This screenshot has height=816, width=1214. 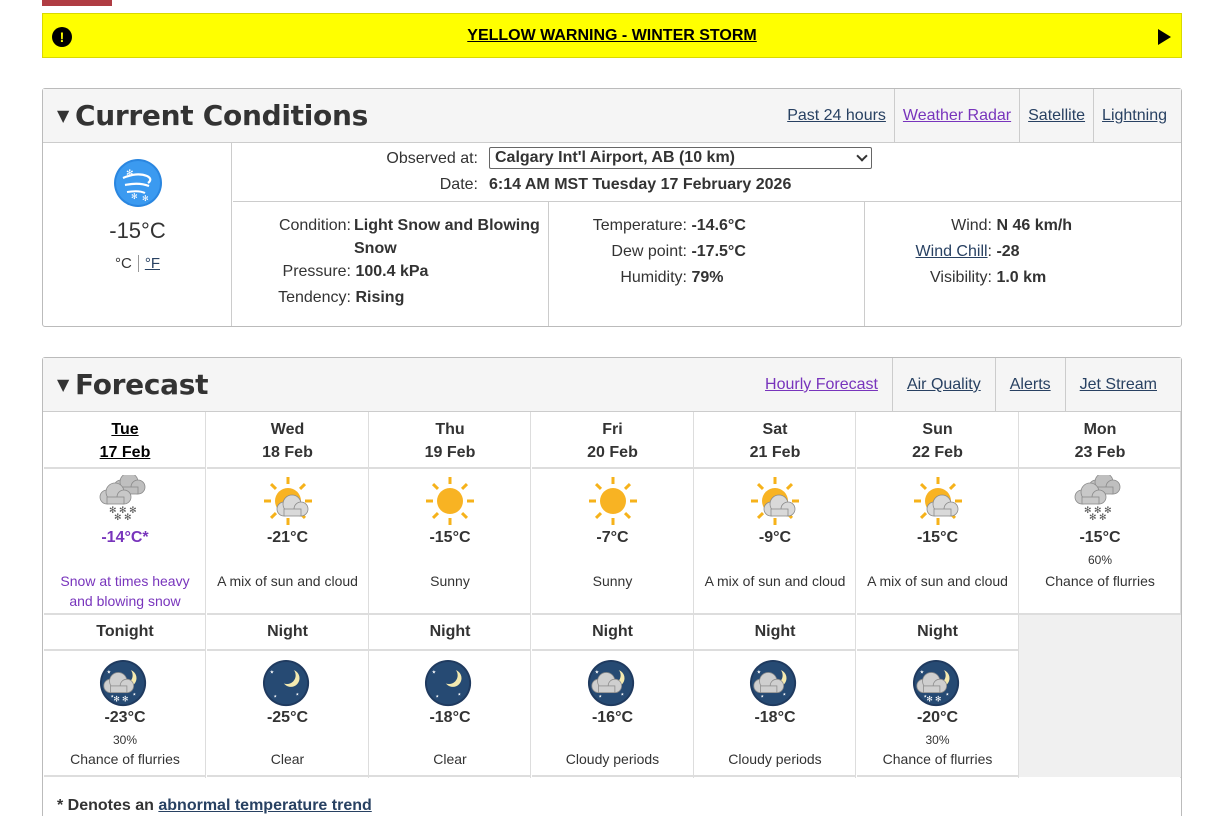 What do you see at coordinates (380, 297) in the screenshot?
I see `tendency-value: Rising` at bounding box center [380, 297].